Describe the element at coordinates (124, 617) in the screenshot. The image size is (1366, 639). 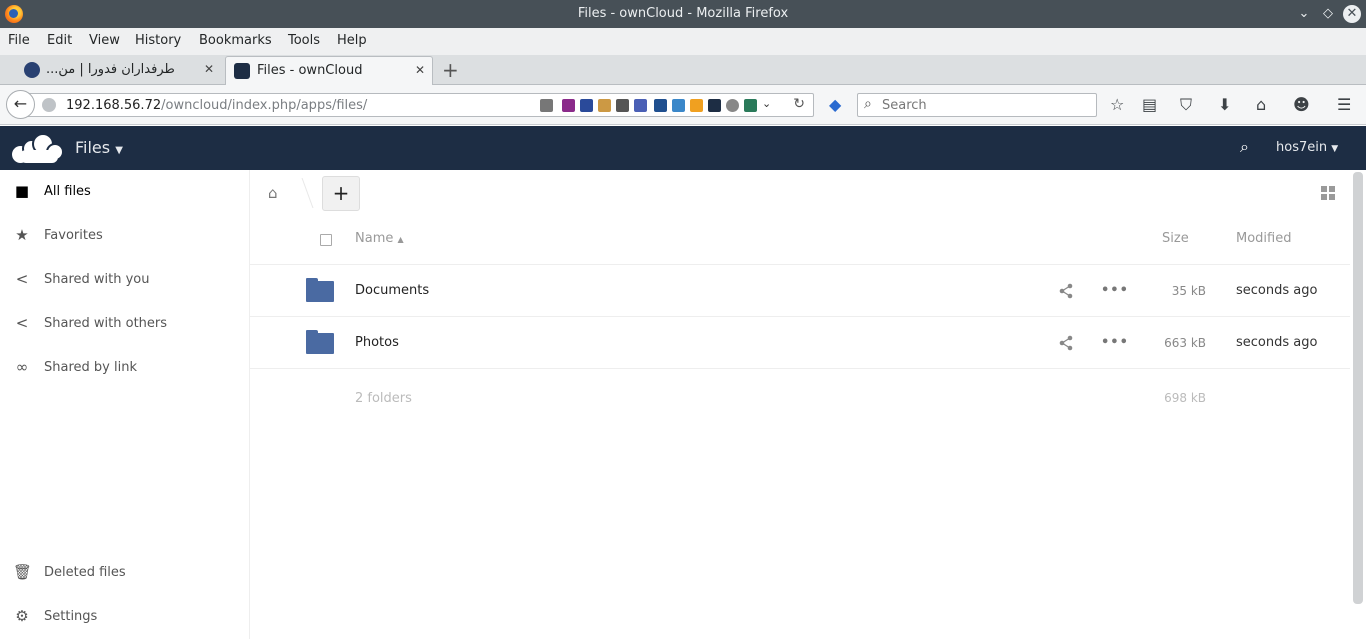
I see `sidebar-item-settings: ⚙ Settings` at that location.